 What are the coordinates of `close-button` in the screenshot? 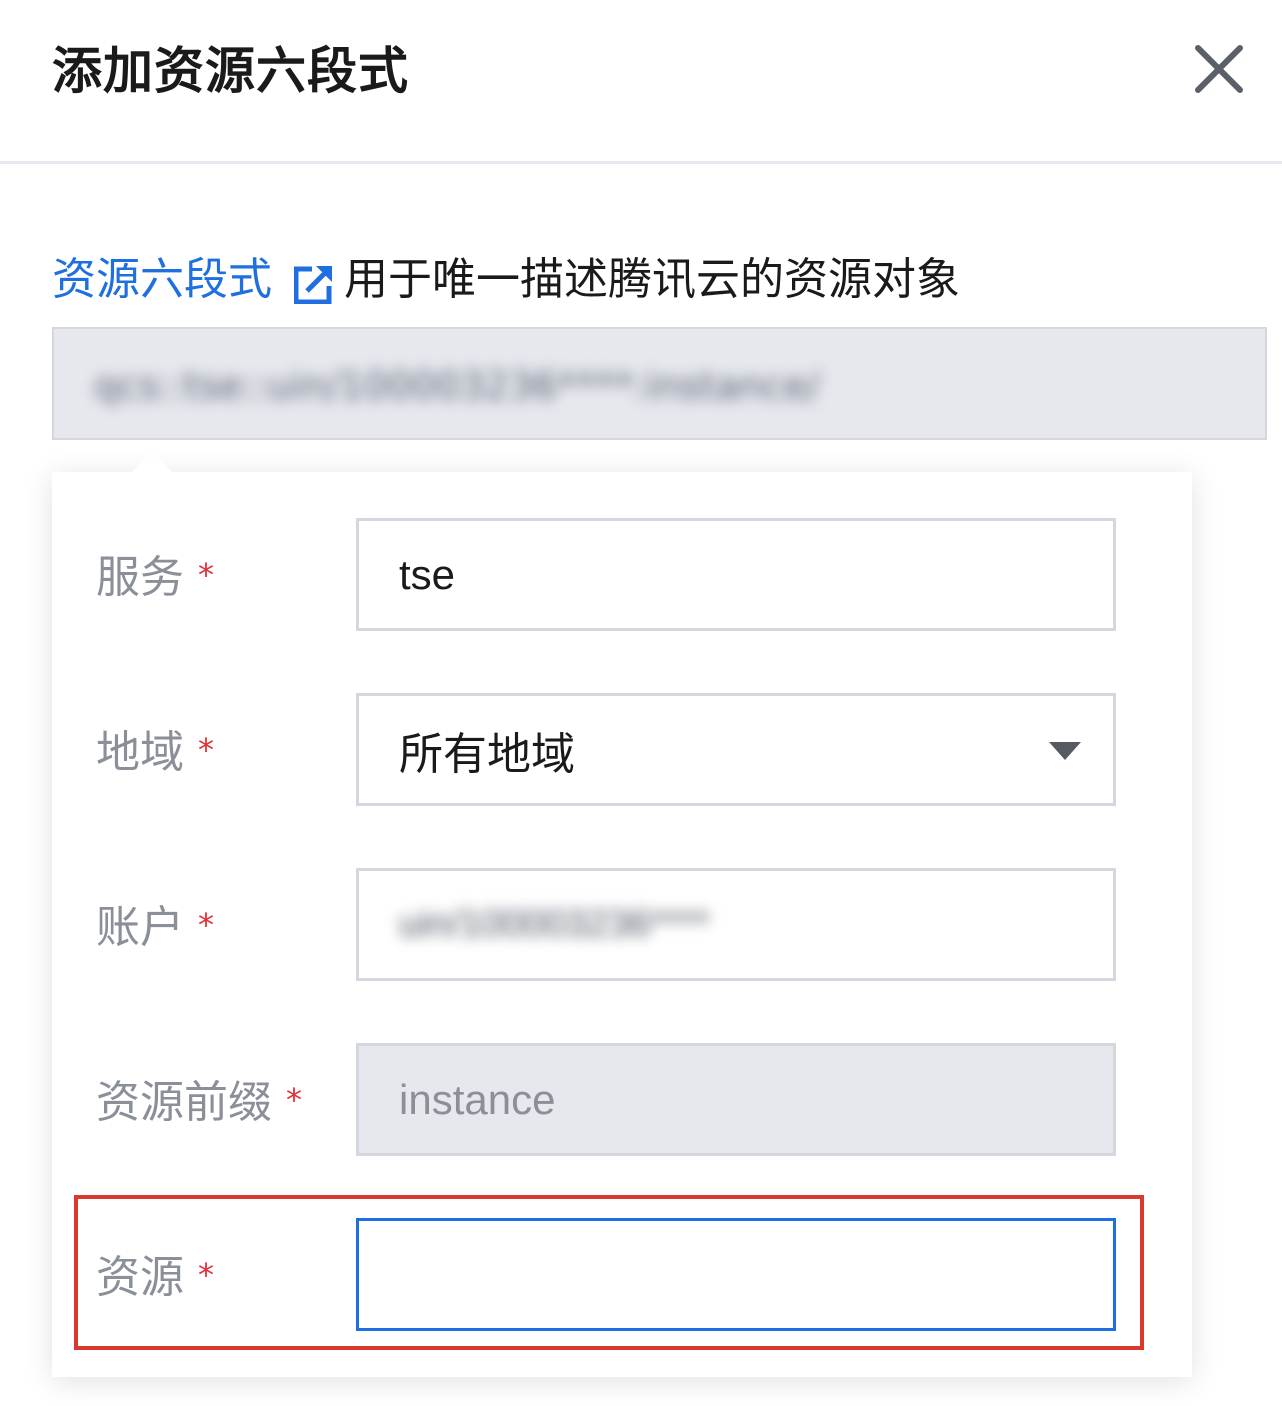 It's located at (1219, 69).